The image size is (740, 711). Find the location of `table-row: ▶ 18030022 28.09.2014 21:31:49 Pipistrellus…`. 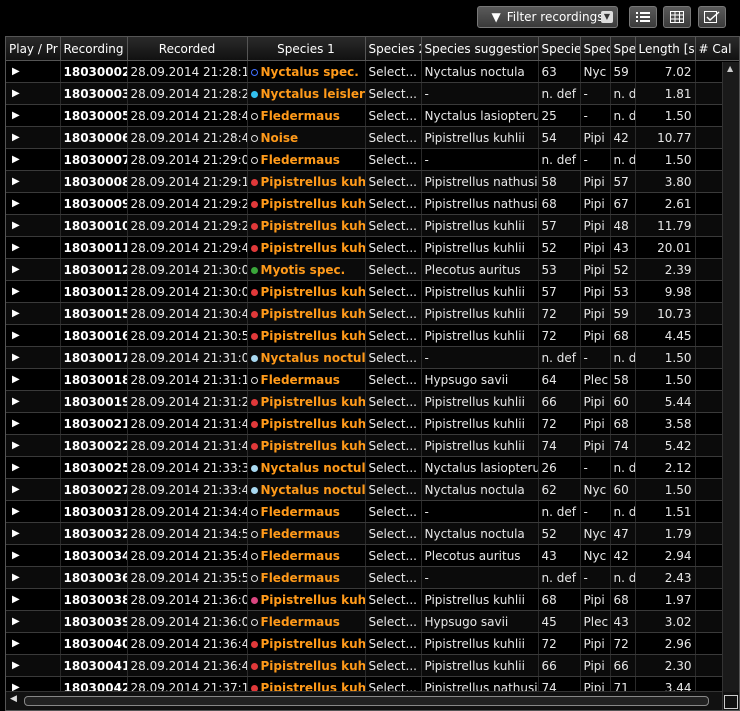

table-row: ▶ 18030022 28.09.2014 21:31:49 Pipistrellus… is located at coordinates (372, 445).